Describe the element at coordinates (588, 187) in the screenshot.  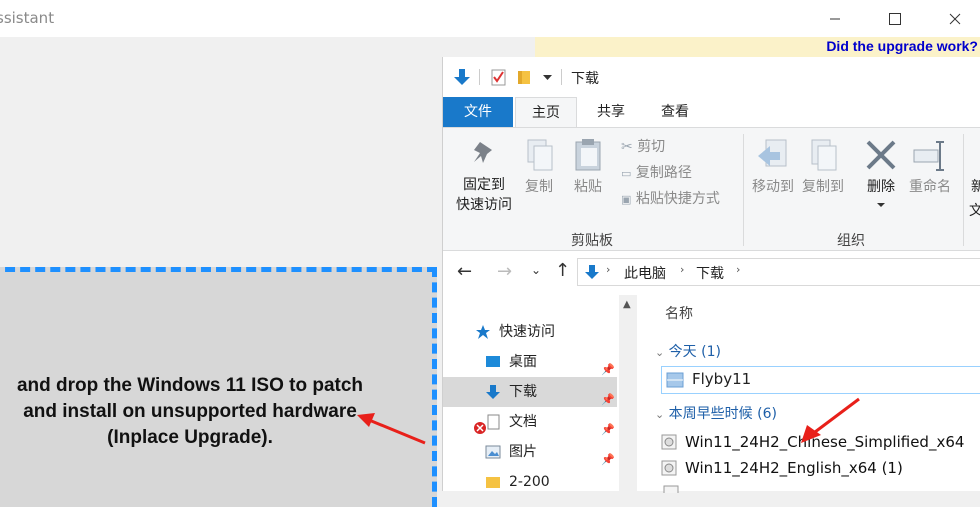
I see `paste-label: 粘贴` at that location.